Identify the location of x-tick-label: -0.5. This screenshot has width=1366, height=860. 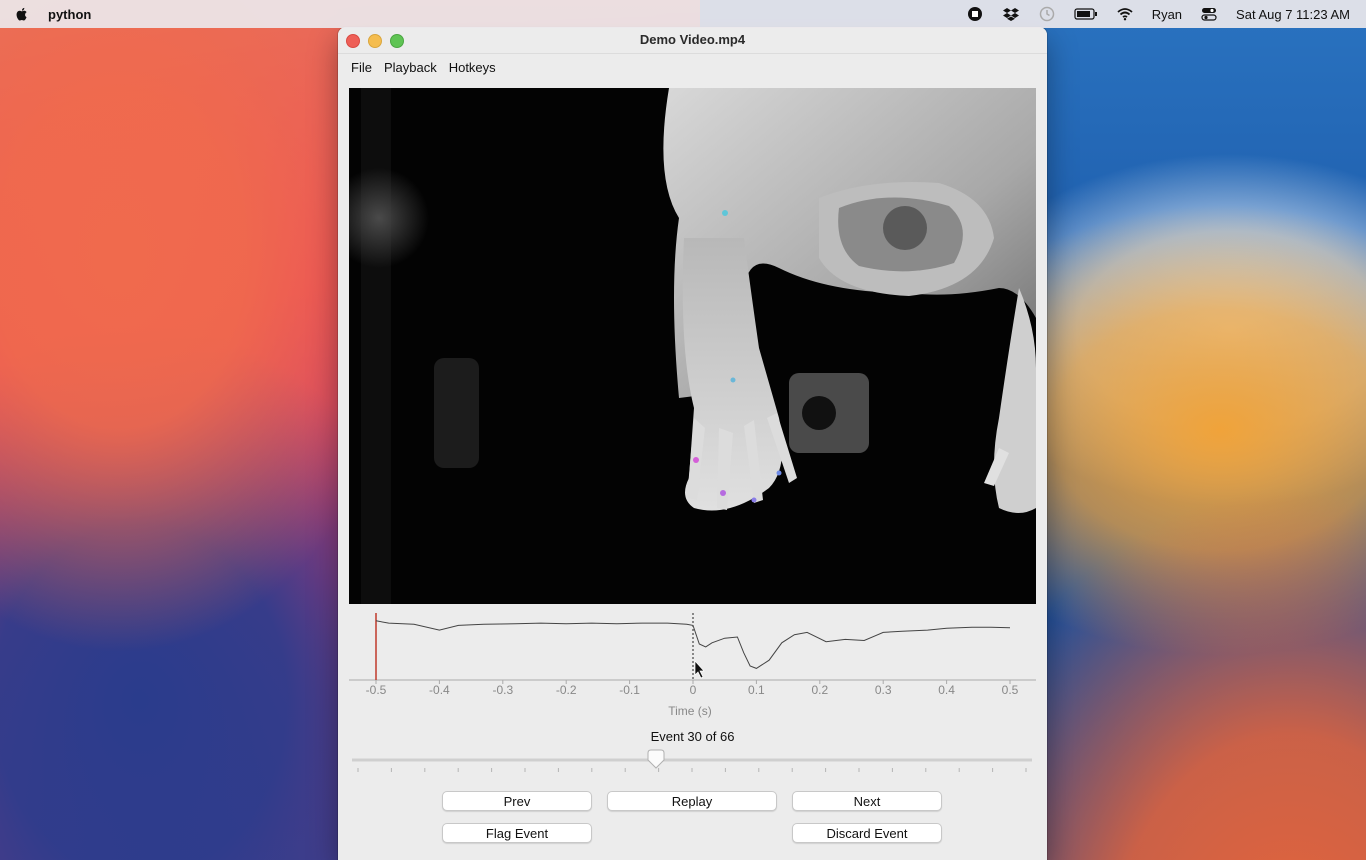
(376, 690).